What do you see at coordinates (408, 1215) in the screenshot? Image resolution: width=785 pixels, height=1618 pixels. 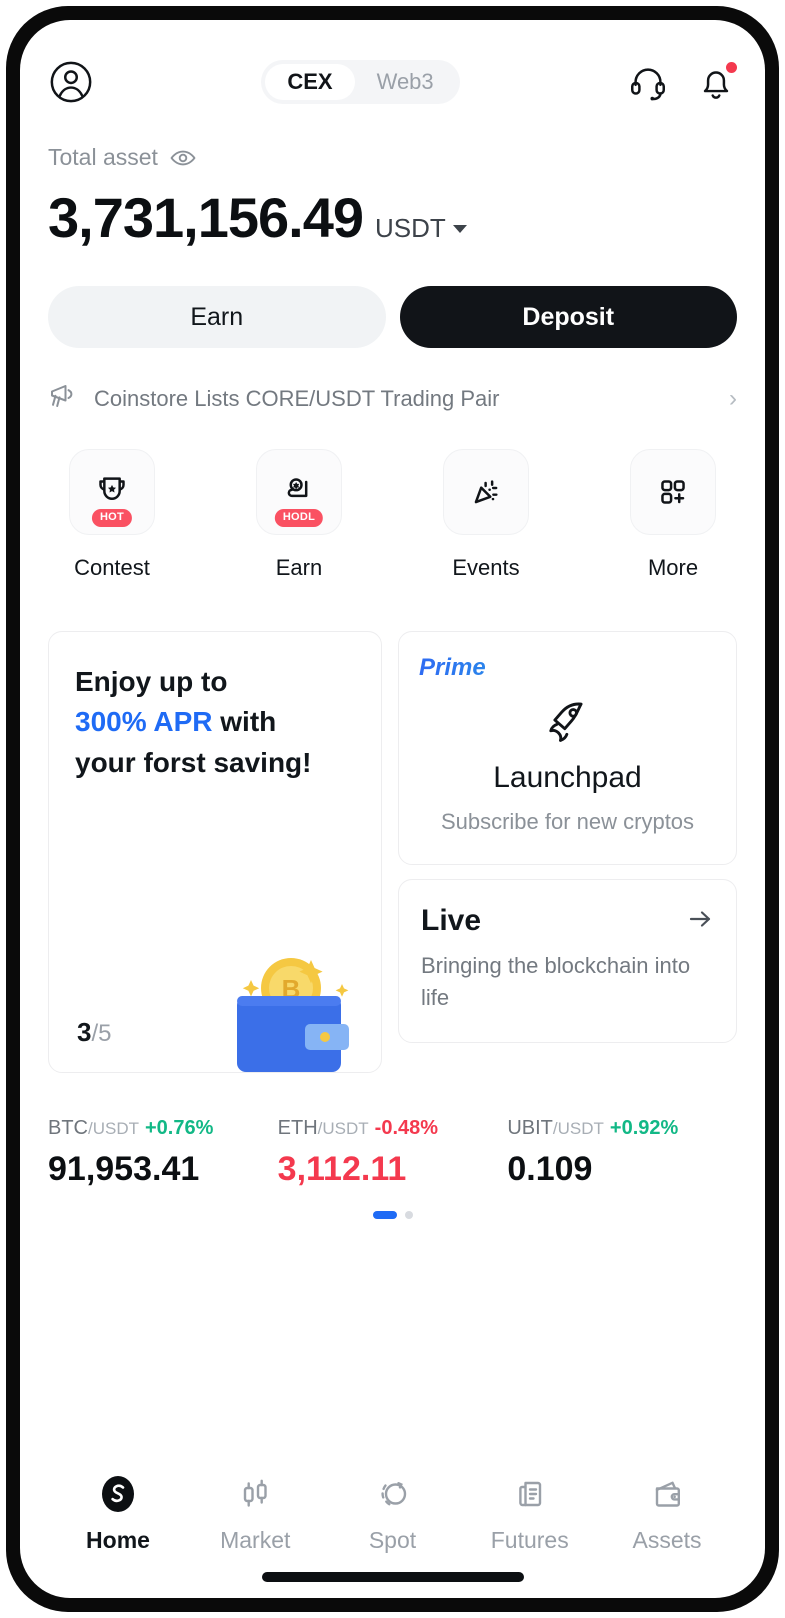 I see `carousel-dot` at bounding box center [408, 1215].